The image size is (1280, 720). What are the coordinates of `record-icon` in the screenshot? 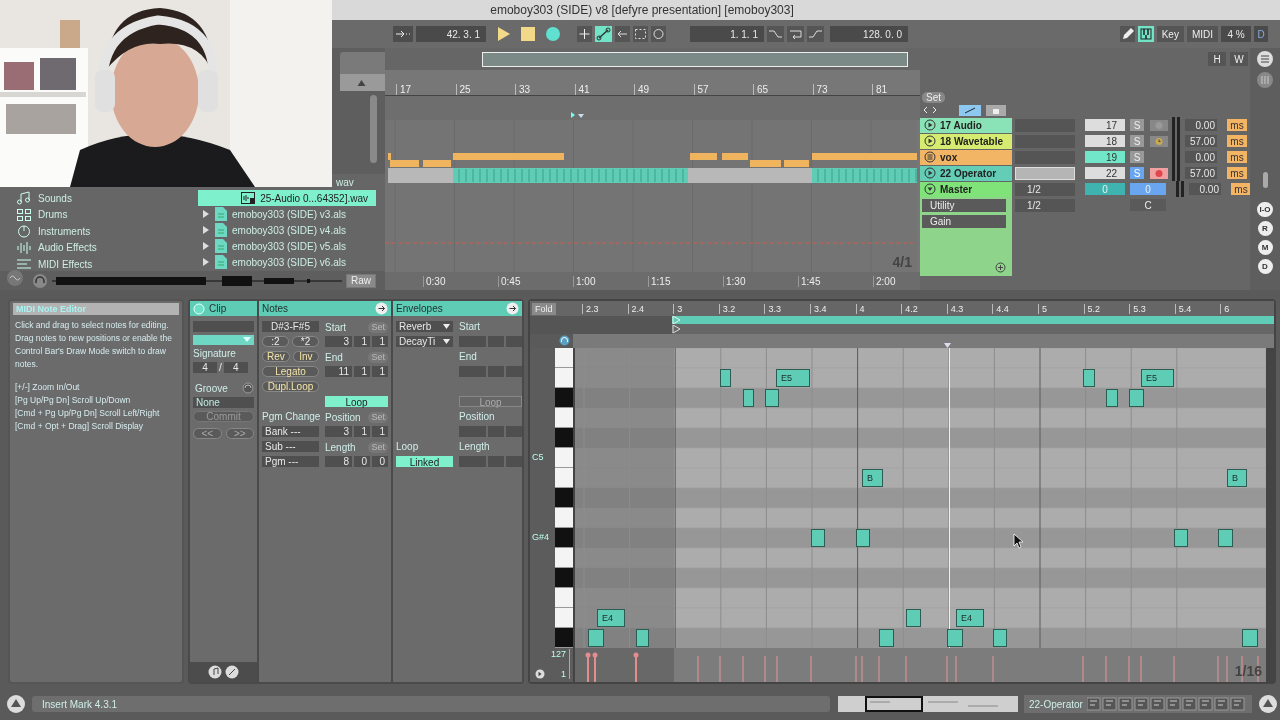 It's located at (553, 34).